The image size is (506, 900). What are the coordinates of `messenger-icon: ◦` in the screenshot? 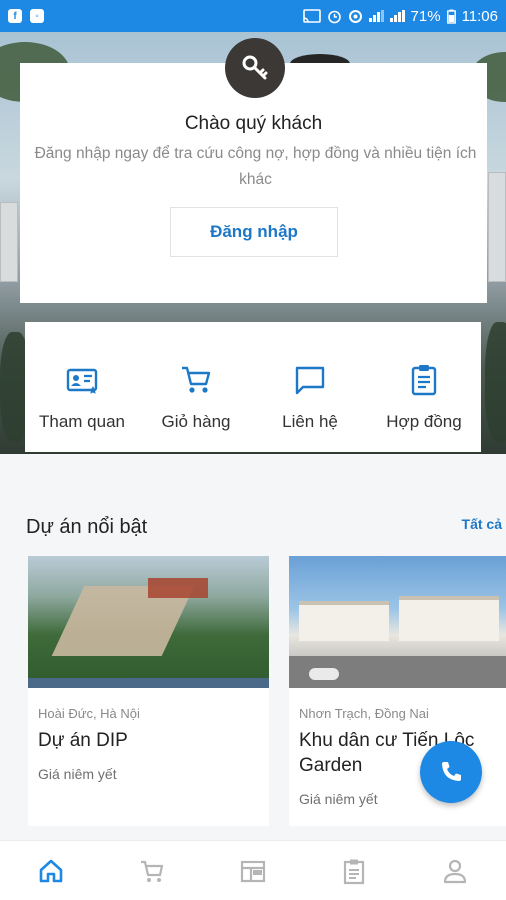 It's located at (37, 16).